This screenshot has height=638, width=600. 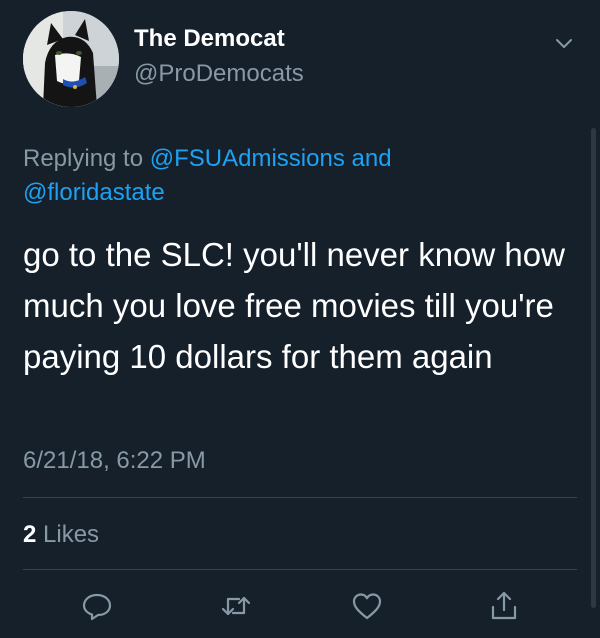 What do you see at coordinates (71, 534) in the screenshot?
I see `likes-label: Likes` at bounding box center [71, 534].